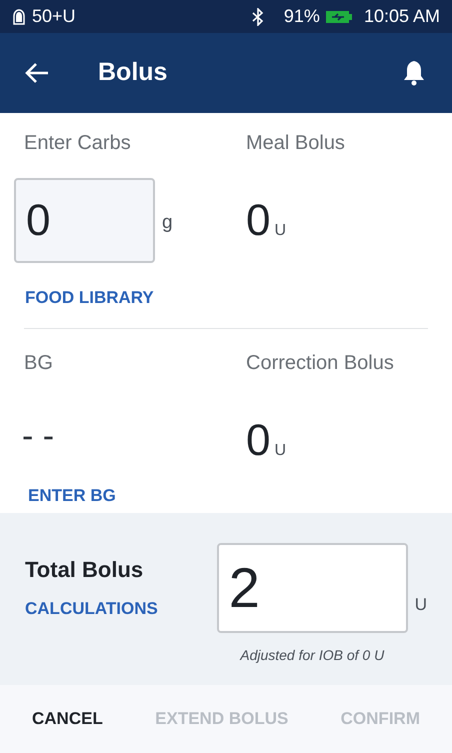  What do you see at coordinates (414, 73) in the screenshot?
I see `notification-bell-button` at bounding box center [414, 73].